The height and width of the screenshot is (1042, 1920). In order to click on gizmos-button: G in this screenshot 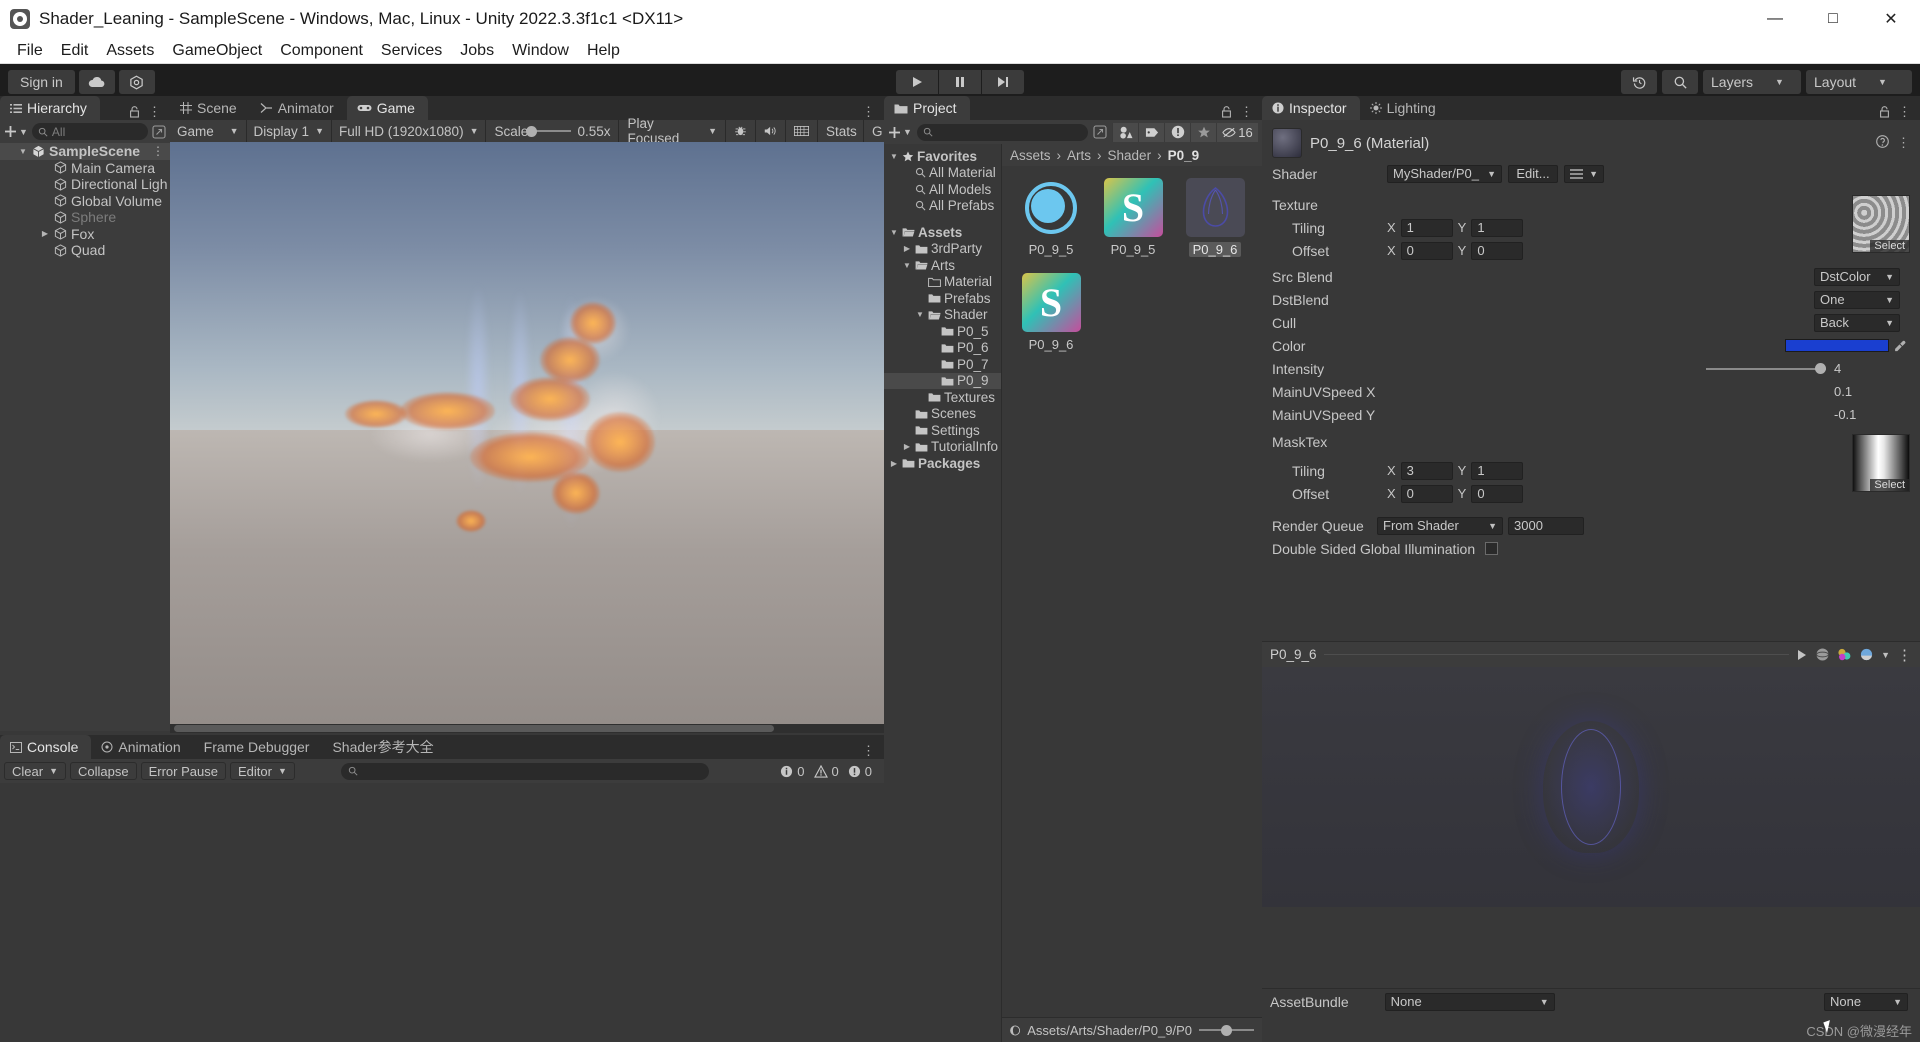, I will do `click(874, 131)`.